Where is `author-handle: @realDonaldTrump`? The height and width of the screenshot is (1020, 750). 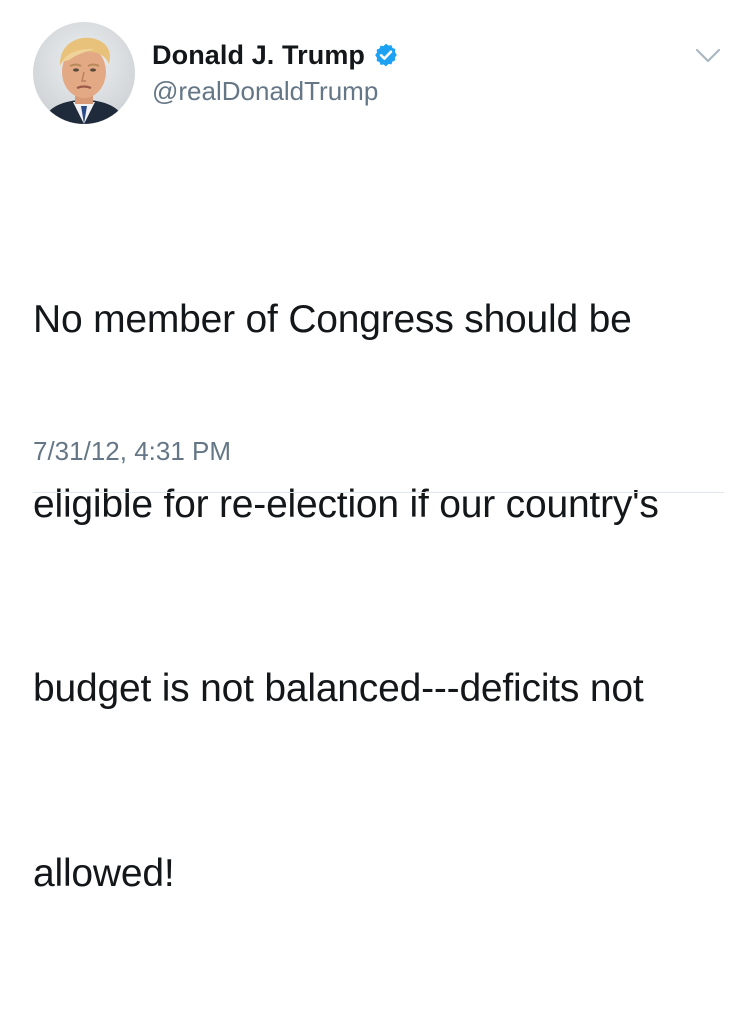 author-handle: @realDonaldTrump is located at coordinates (265, 91).